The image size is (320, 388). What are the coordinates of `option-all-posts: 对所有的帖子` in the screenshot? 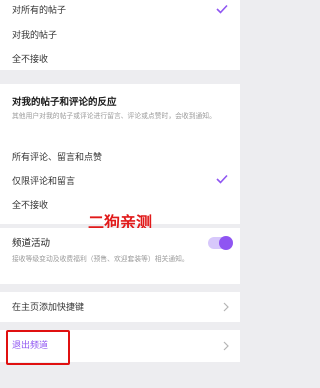 It's located at (39, 11).